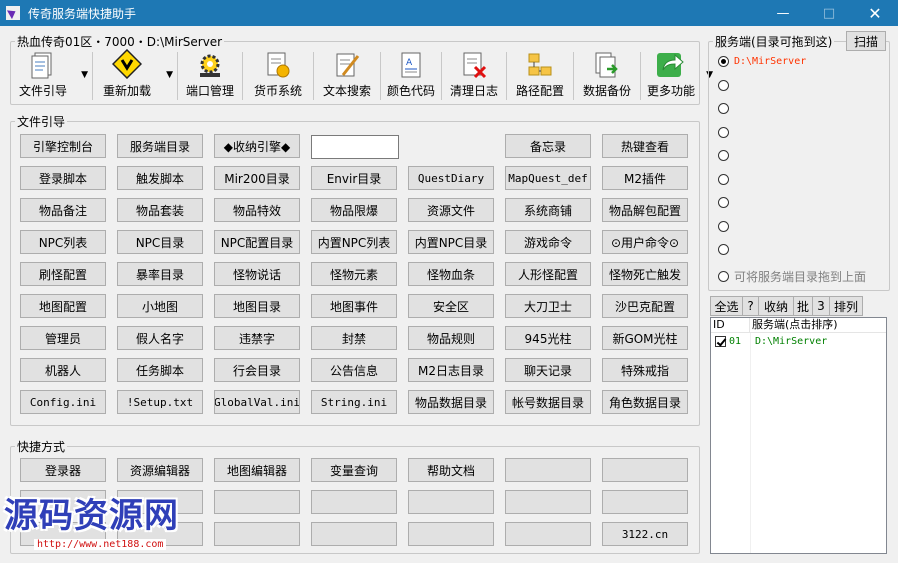  Describe the element at coordinates (411, 76) in the screenshot. I see `toolbar-color-code-button: A 颜色代码` at that location.